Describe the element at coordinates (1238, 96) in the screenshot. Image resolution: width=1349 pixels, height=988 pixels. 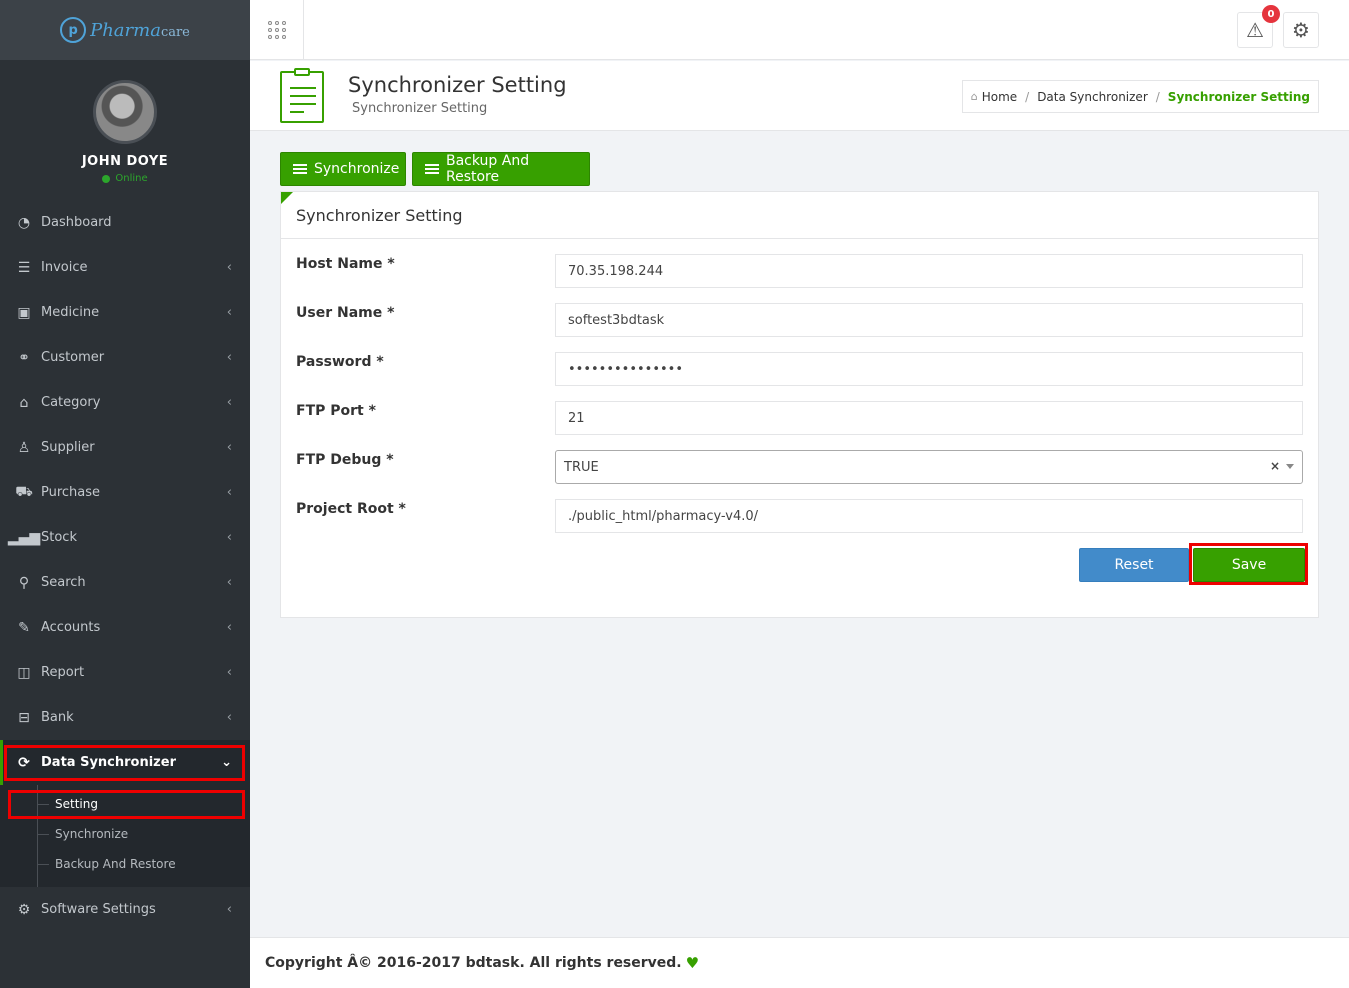
I see `breadcrumb-current: Synchronizer Setting` at that location.